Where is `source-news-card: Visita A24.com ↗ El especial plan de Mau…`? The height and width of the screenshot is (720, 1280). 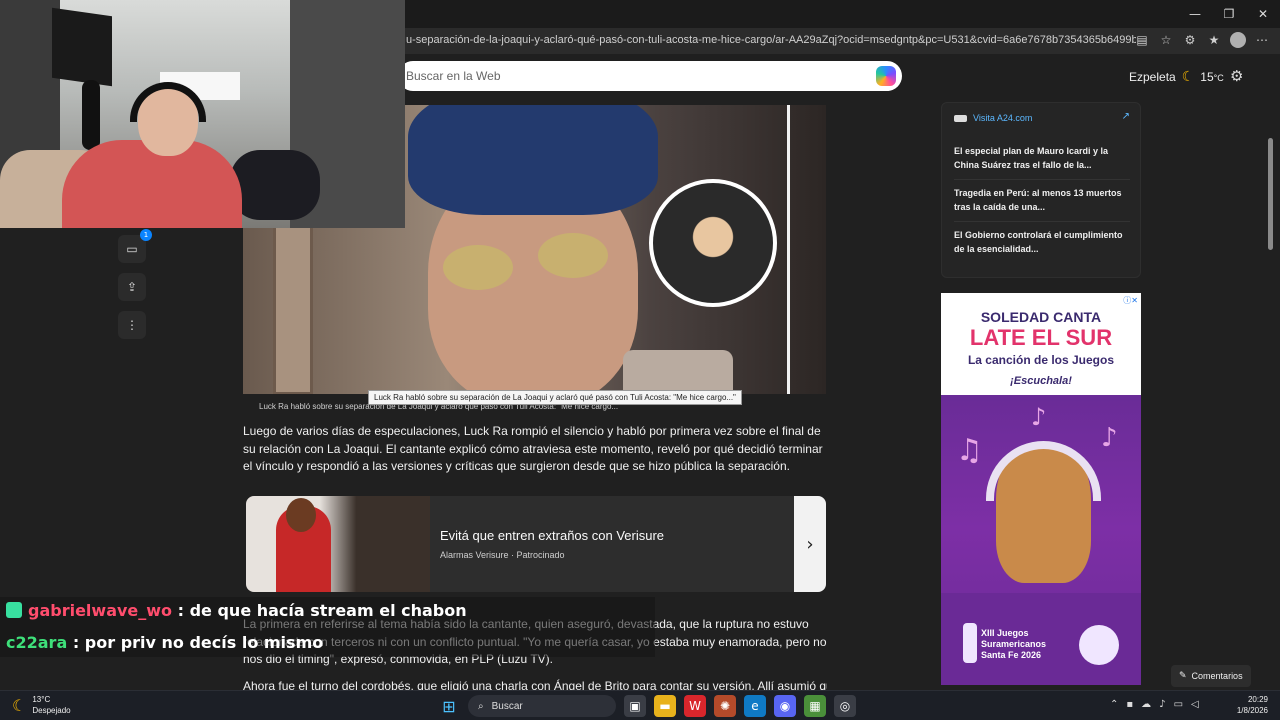
source-news-card: Visita A24.com ↗ El especial plan de Mau… is located at coordinates (1041, 190).